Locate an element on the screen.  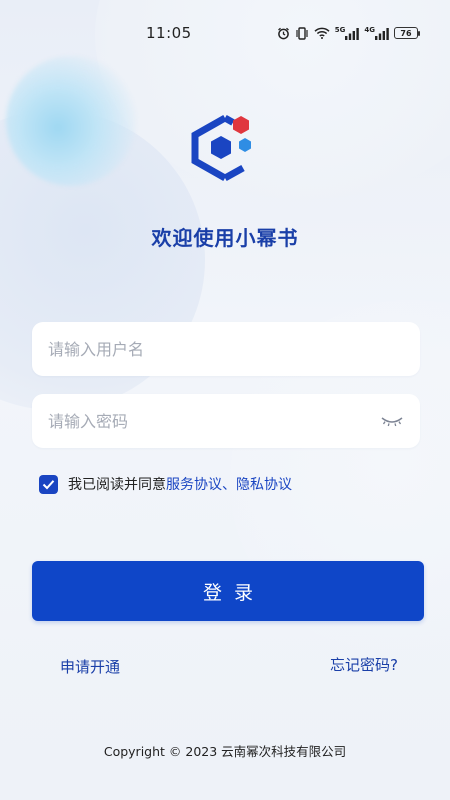
password-input is located at coordinates (214, 421).